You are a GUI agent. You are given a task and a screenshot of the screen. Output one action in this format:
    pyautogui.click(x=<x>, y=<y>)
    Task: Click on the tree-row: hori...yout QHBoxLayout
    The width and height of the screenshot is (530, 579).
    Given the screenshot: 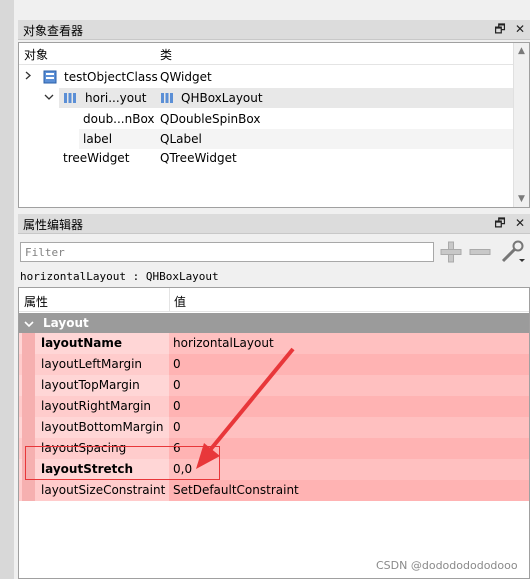 What is the action you would take?
    pyautogui.click(x=266, y=98)
    